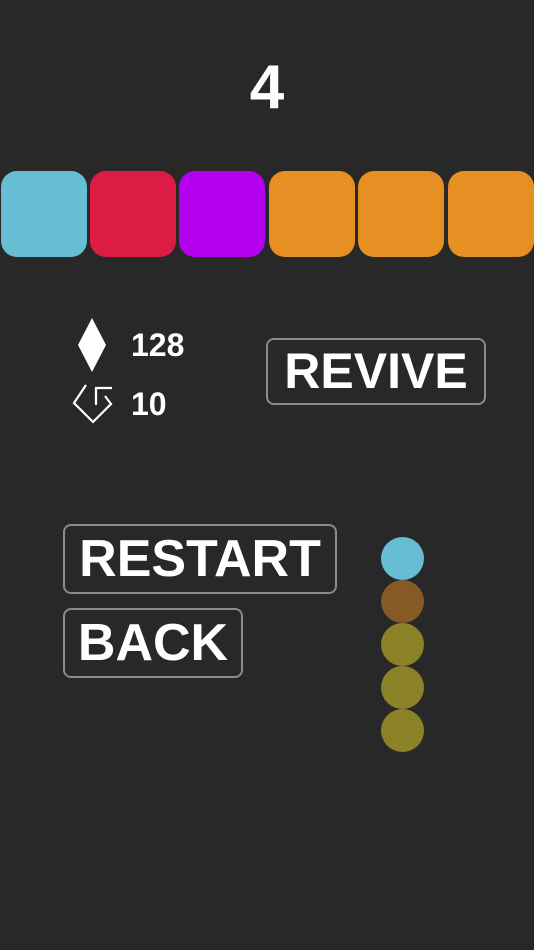 This screenshot has width=534, height=950. Describe the element at coordinates (267, 87) in the screenshot. I see `score-display: 4` at that location.